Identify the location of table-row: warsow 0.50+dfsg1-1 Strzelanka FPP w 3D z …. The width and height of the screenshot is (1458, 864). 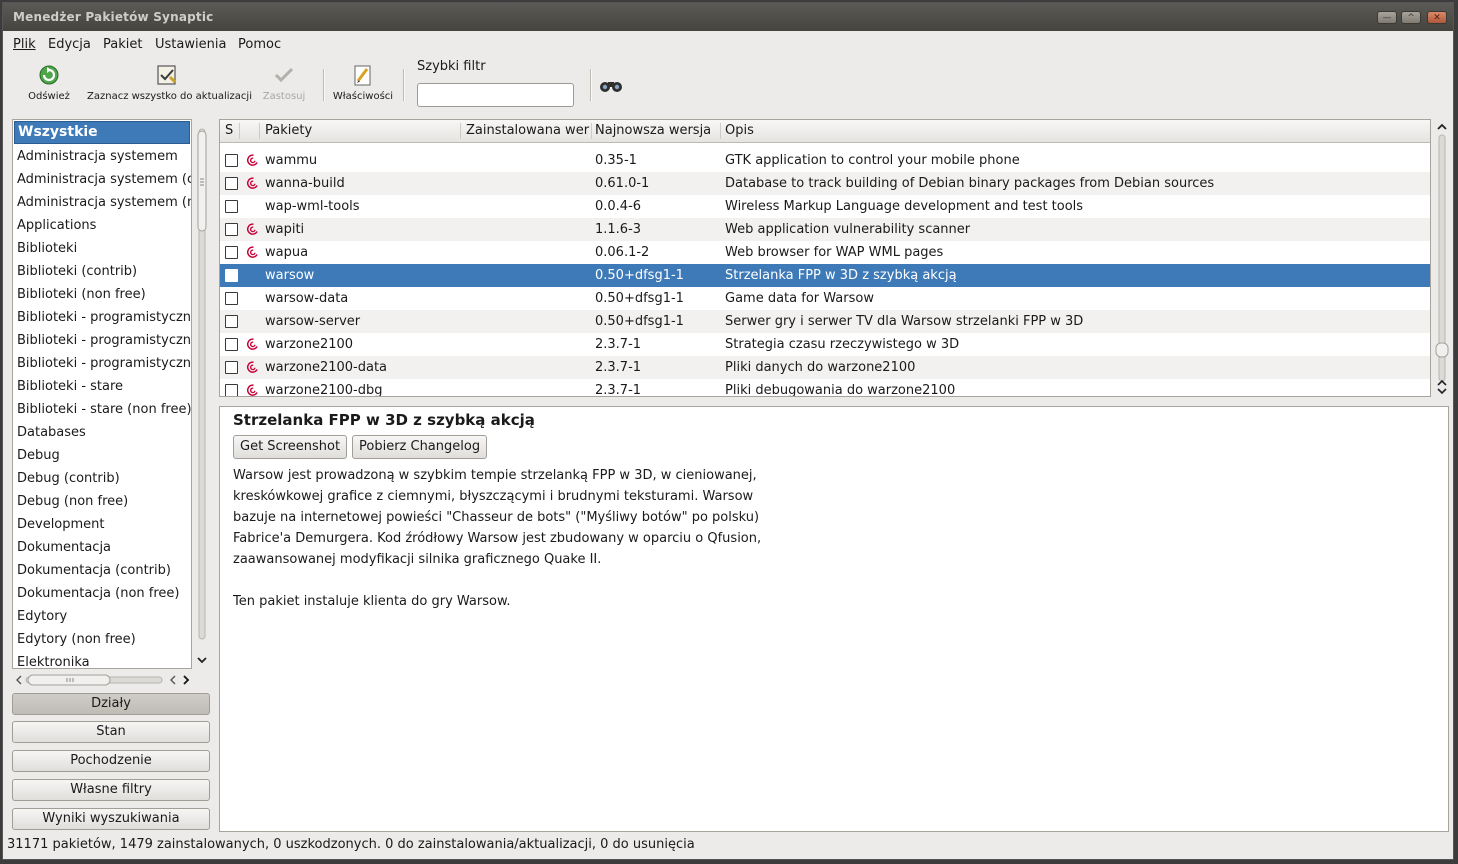
(825, 275).